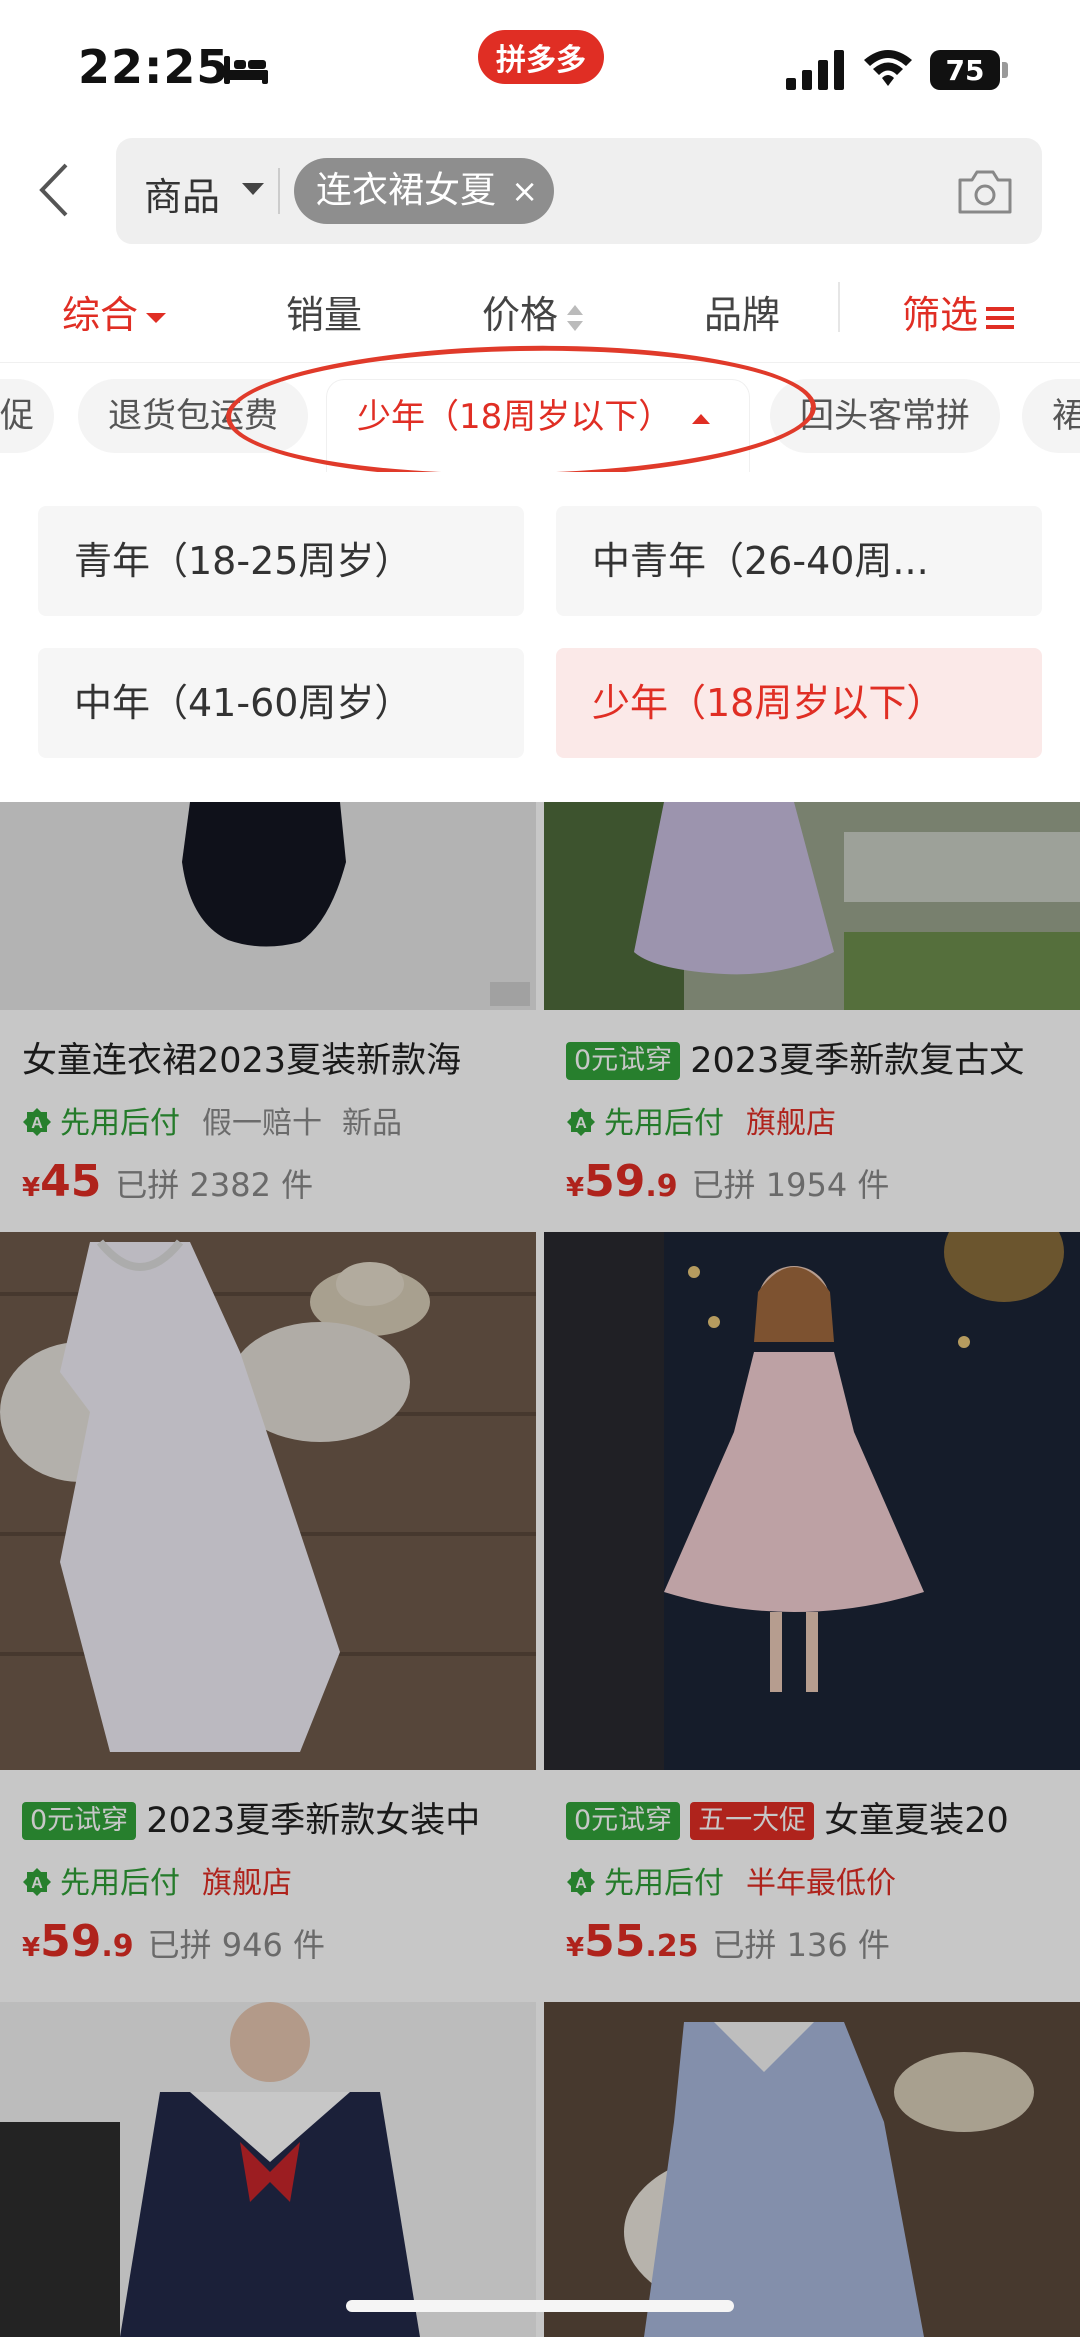 This screenshot has height=2337, width=1080. Describe the element at coordinates (818, 1817) in the screenshot. I see `product-title: 0元试穿 五一大促 女童夏装20` at that location.